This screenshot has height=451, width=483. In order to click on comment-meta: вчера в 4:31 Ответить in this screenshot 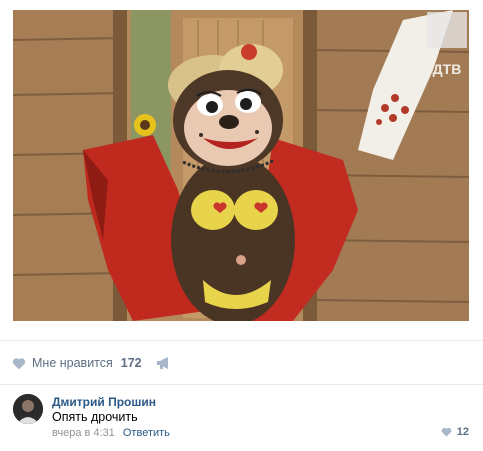, I will do `click(111, 433)`.